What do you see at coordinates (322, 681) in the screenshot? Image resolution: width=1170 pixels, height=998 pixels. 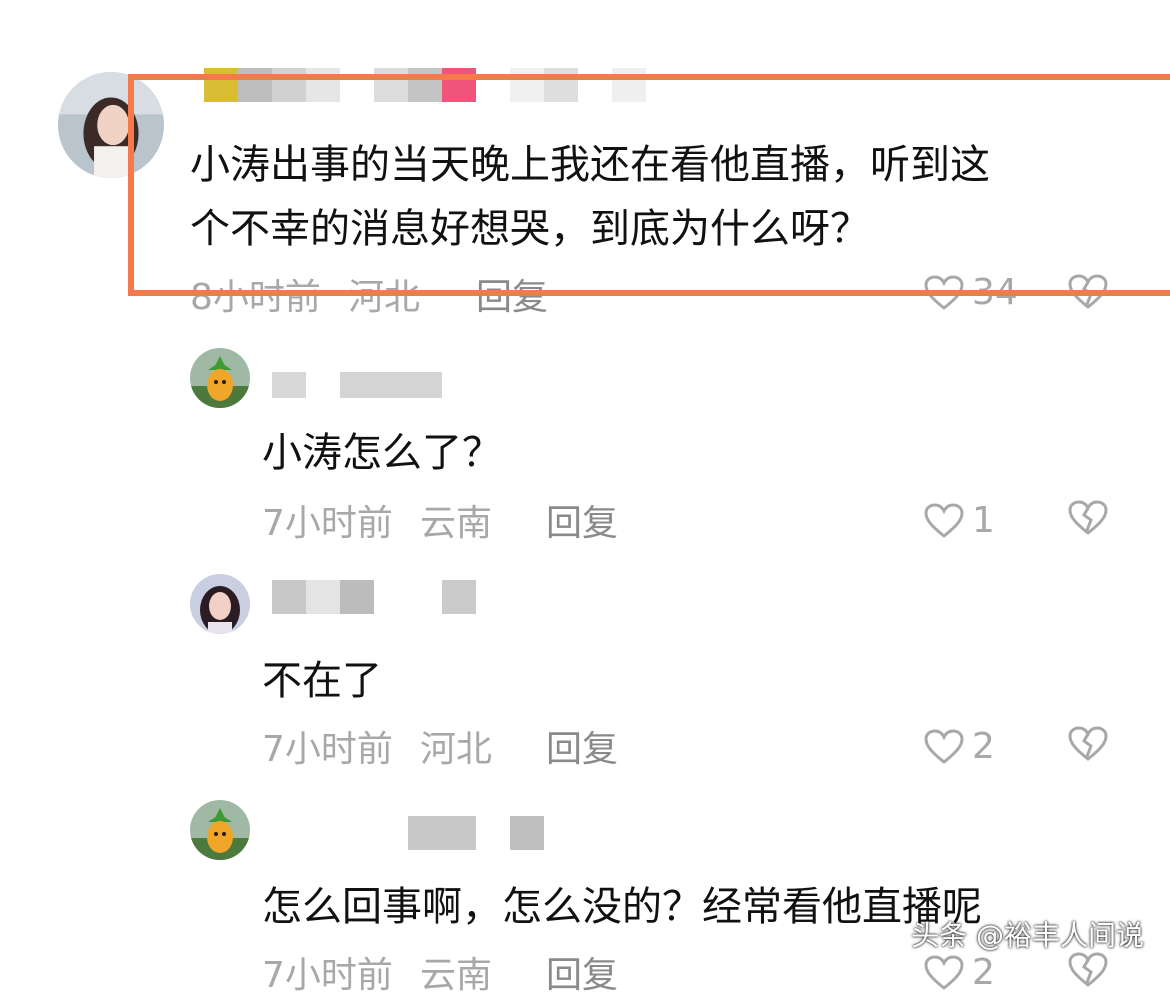 I see `comment-text-line-1: 不在了` at bounding box center [322, 681].